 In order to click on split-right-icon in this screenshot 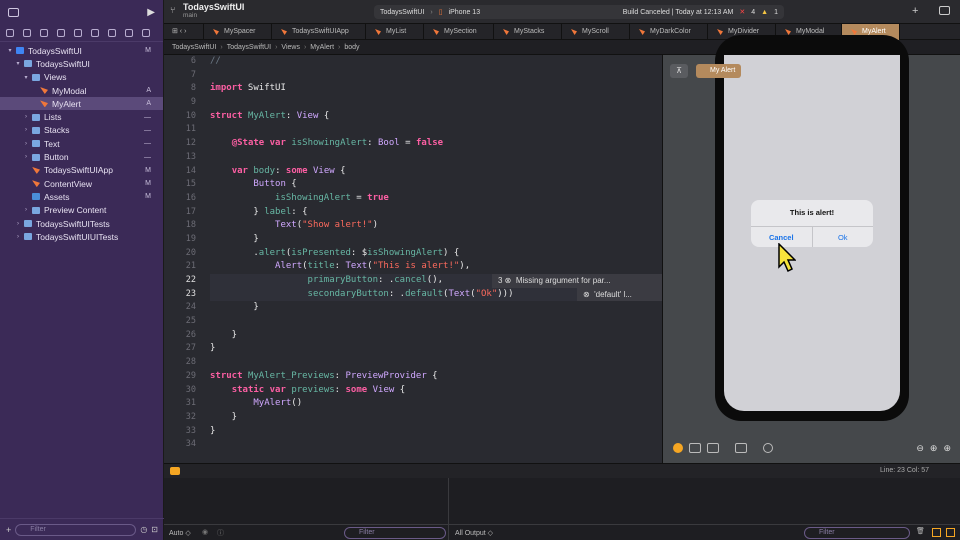, I will do `click(950, 532)`.